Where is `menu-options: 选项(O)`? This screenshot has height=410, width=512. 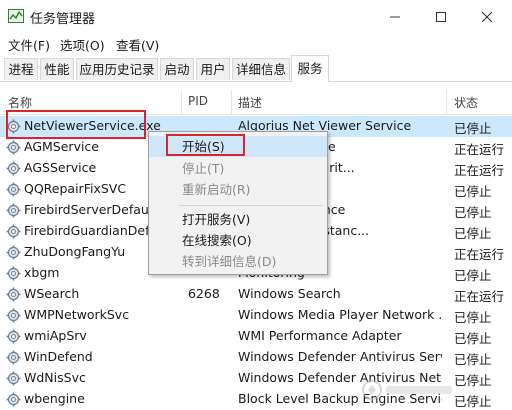 menu-options: 选项(O) is located at coordinates (82, 44).